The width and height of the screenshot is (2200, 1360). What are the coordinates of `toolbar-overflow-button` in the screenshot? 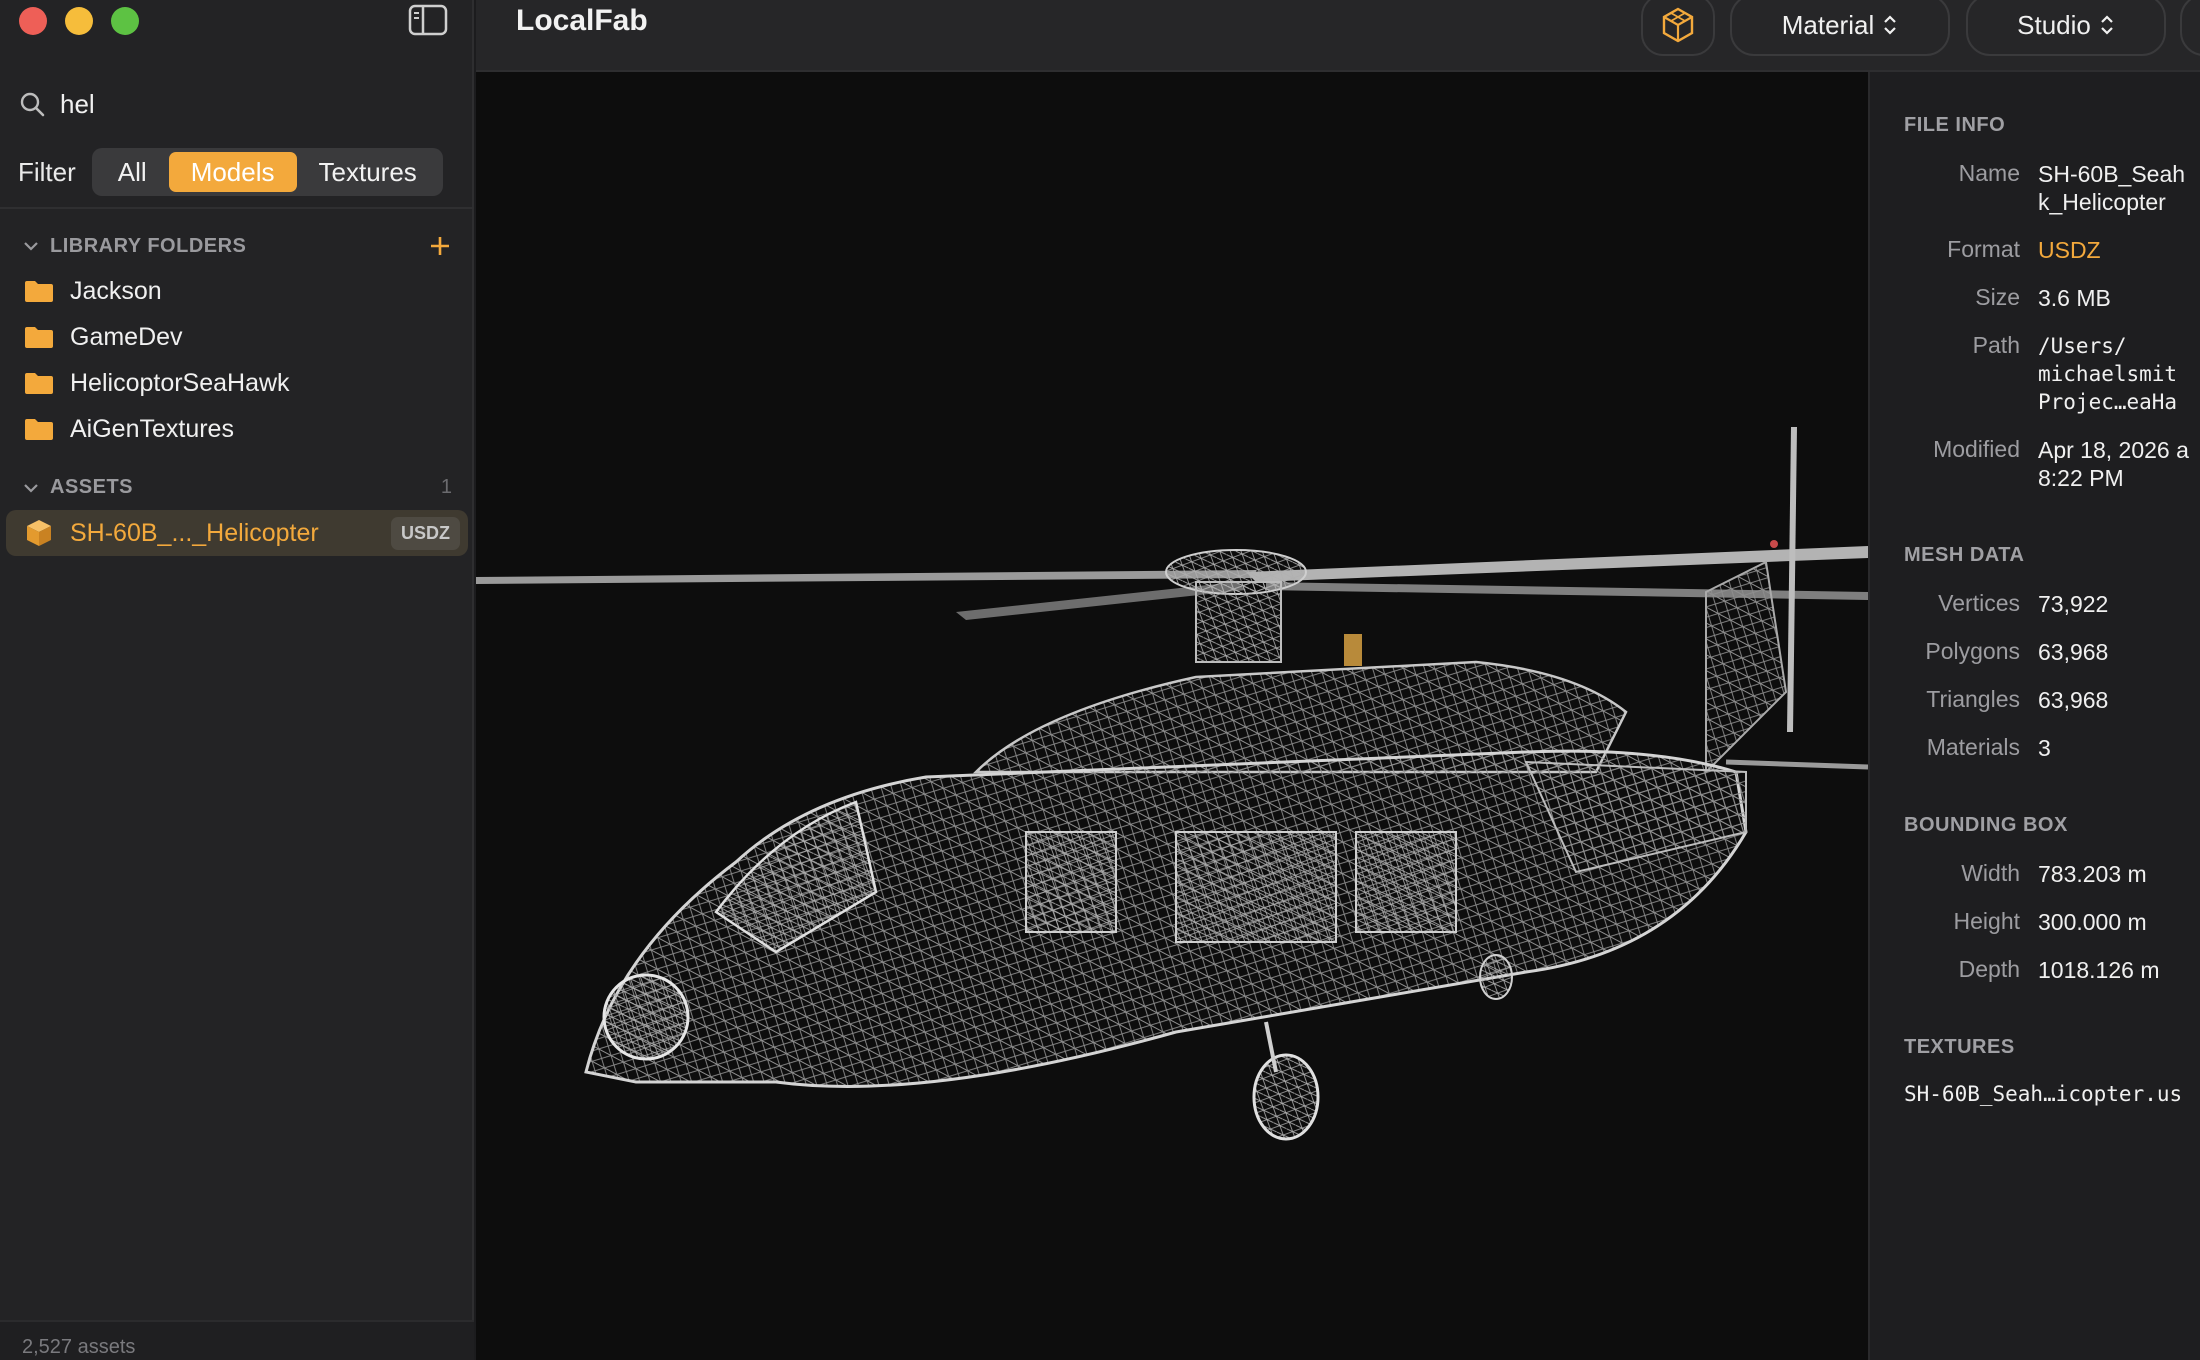 It's located at (2190, 28).